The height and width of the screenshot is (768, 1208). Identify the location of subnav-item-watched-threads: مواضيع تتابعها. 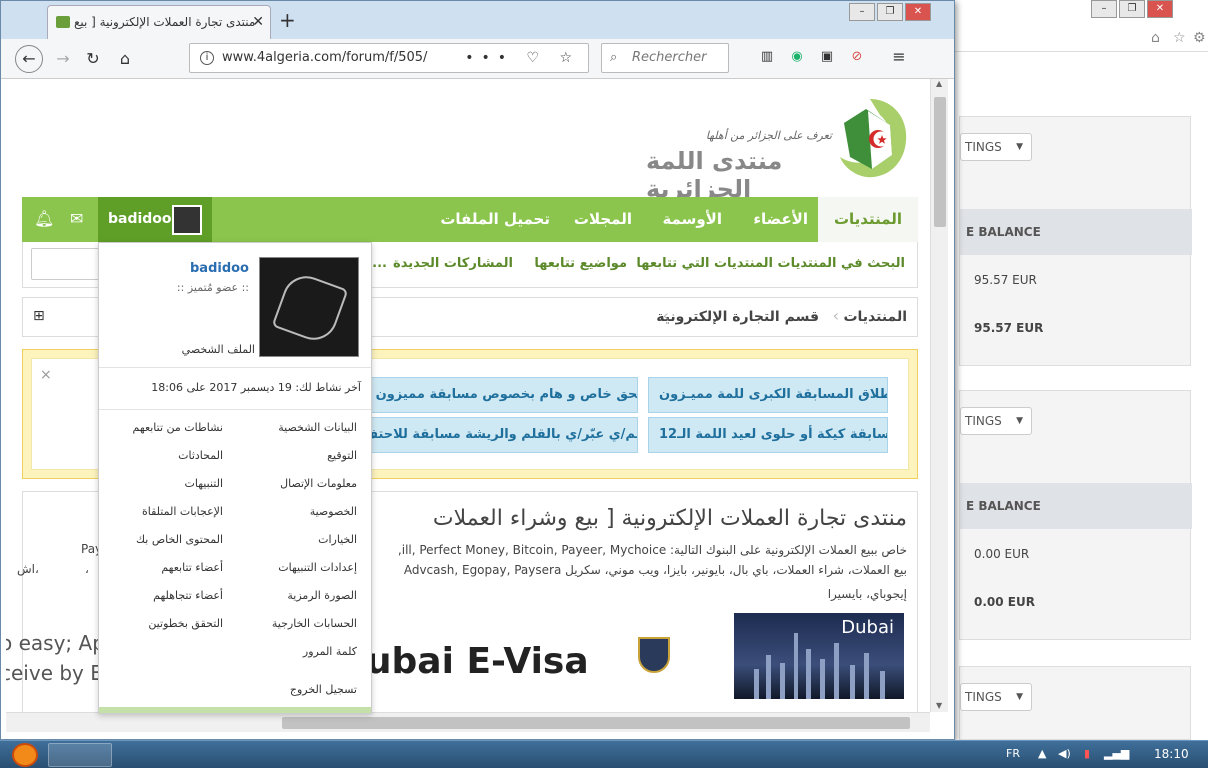
(580, 263).